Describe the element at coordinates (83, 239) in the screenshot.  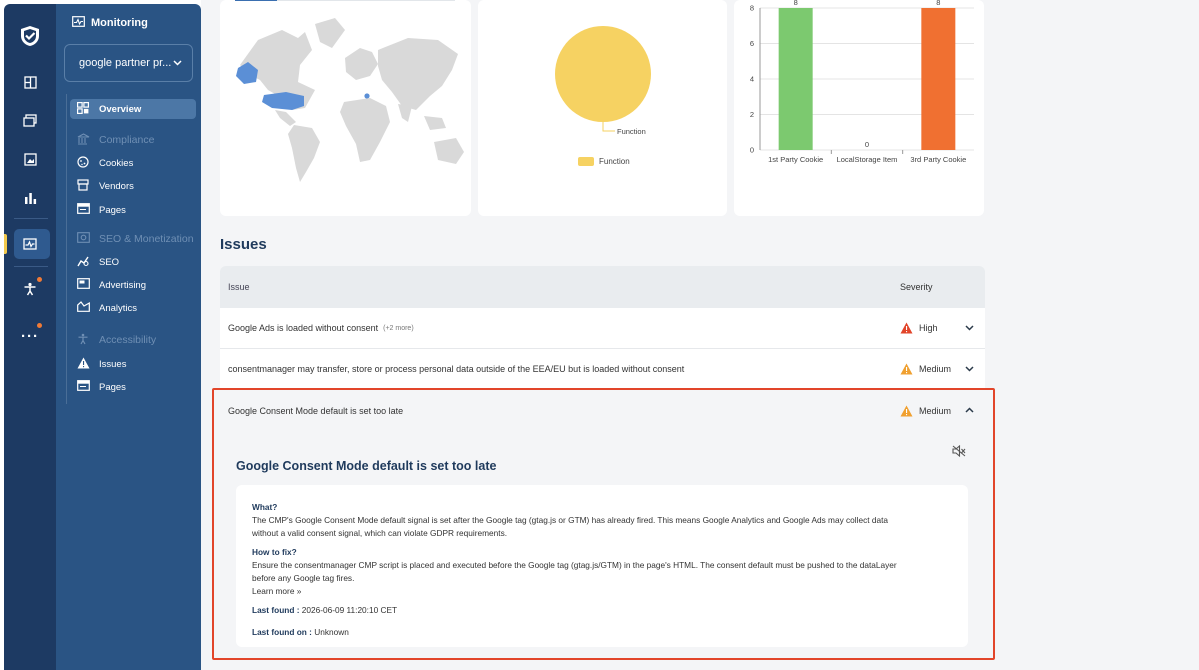
I see `seo-group-icon` at that location.